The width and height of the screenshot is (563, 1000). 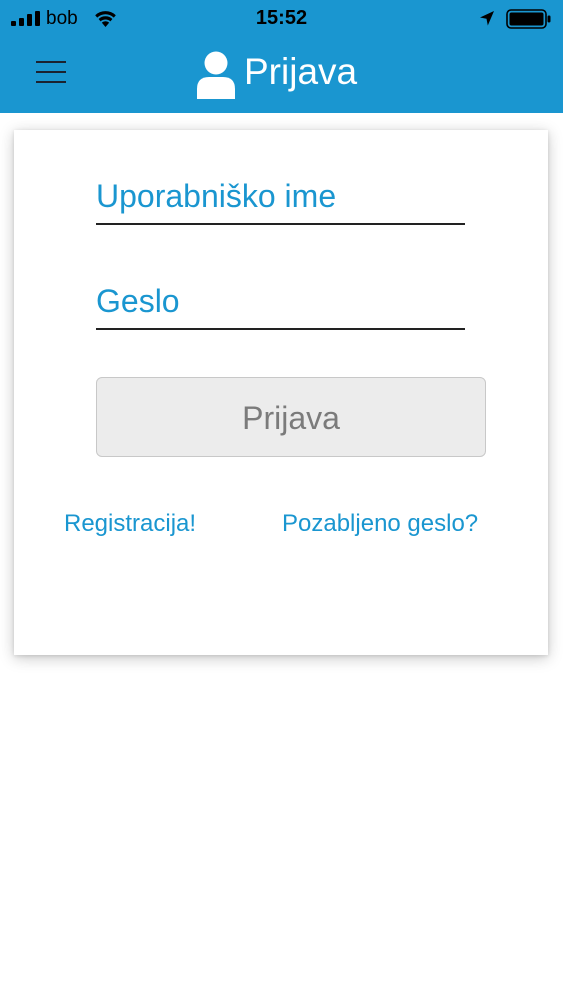 I want to click on top-bar: bob 15:52 Prijava, so click(x=281, y=56).